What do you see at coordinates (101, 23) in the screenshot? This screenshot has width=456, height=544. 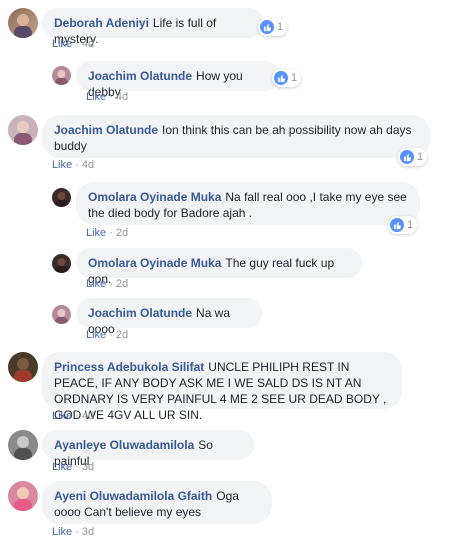 I see `comment-author: Deborah Adeniyi` at bounding box center [101, 23].